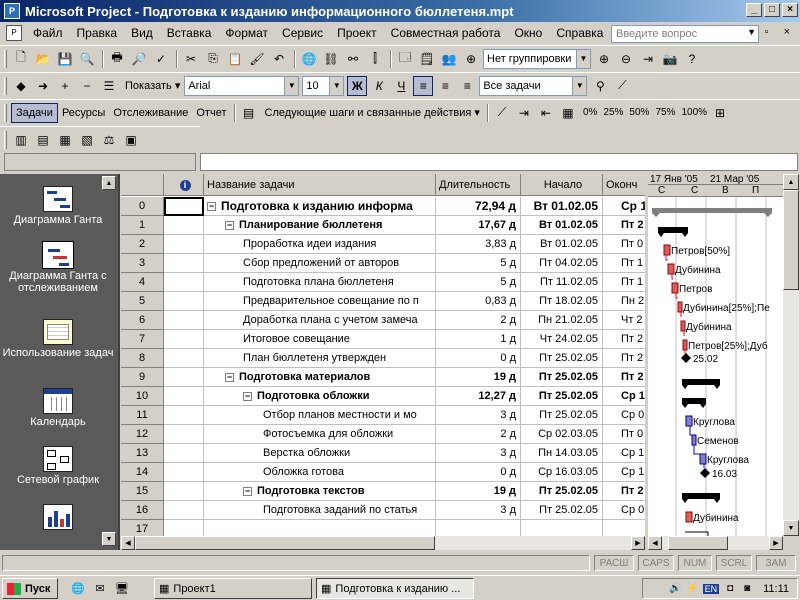 Image resolution: width=800 pixels, height=600 pixels. I want to click on finish-cell: Ср 1, so click(624, 396).